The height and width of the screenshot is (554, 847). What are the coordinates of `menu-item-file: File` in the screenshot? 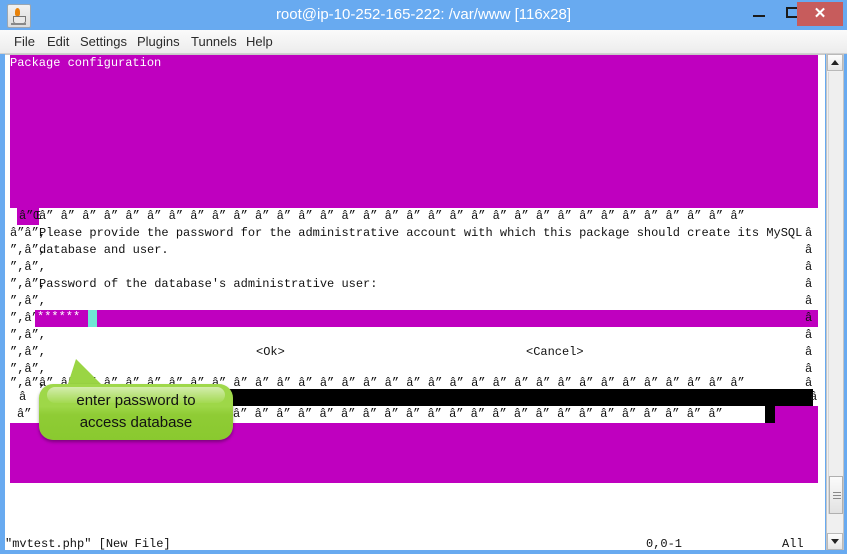 It's located at (24, 41).